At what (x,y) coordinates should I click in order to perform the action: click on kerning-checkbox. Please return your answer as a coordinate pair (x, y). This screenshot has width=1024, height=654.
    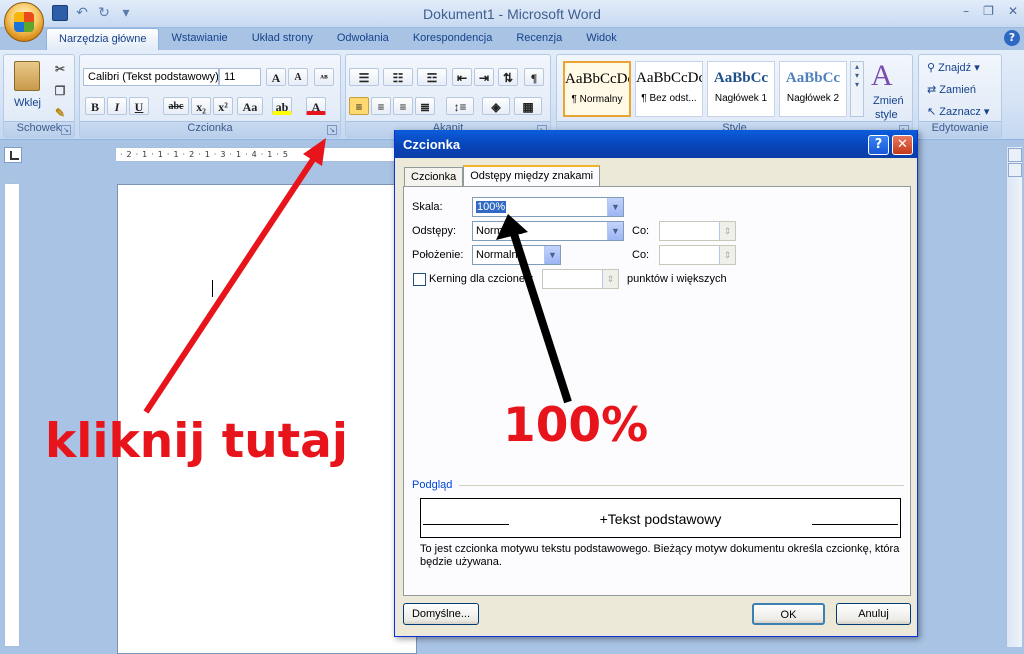
    Looking at the image, I should click on (419, 279).